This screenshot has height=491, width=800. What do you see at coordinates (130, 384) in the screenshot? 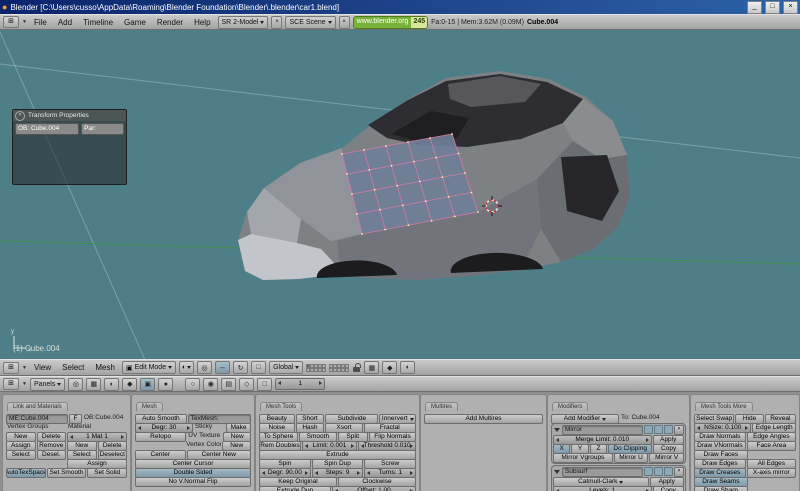
I see `object-context-icon: ◆` at bounding box center [130, 384].